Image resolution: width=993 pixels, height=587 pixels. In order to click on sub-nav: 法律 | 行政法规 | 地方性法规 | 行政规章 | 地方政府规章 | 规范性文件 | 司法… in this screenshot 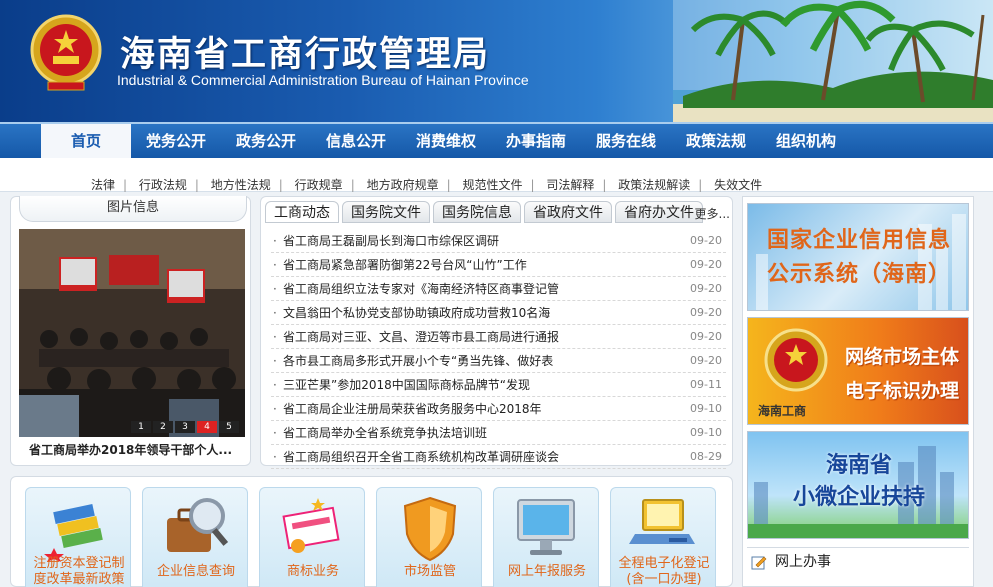, I will do `click(496, 175)`.